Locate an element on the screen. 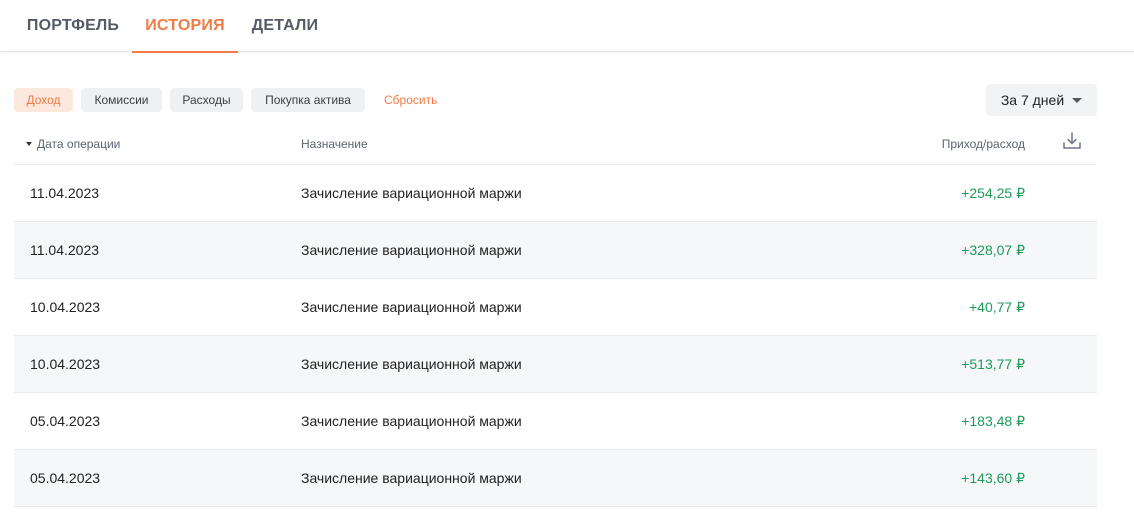 The height and width of the screenshot is (518, 1134). filter-chip-income: Доход is located at coordinates (43, 100).